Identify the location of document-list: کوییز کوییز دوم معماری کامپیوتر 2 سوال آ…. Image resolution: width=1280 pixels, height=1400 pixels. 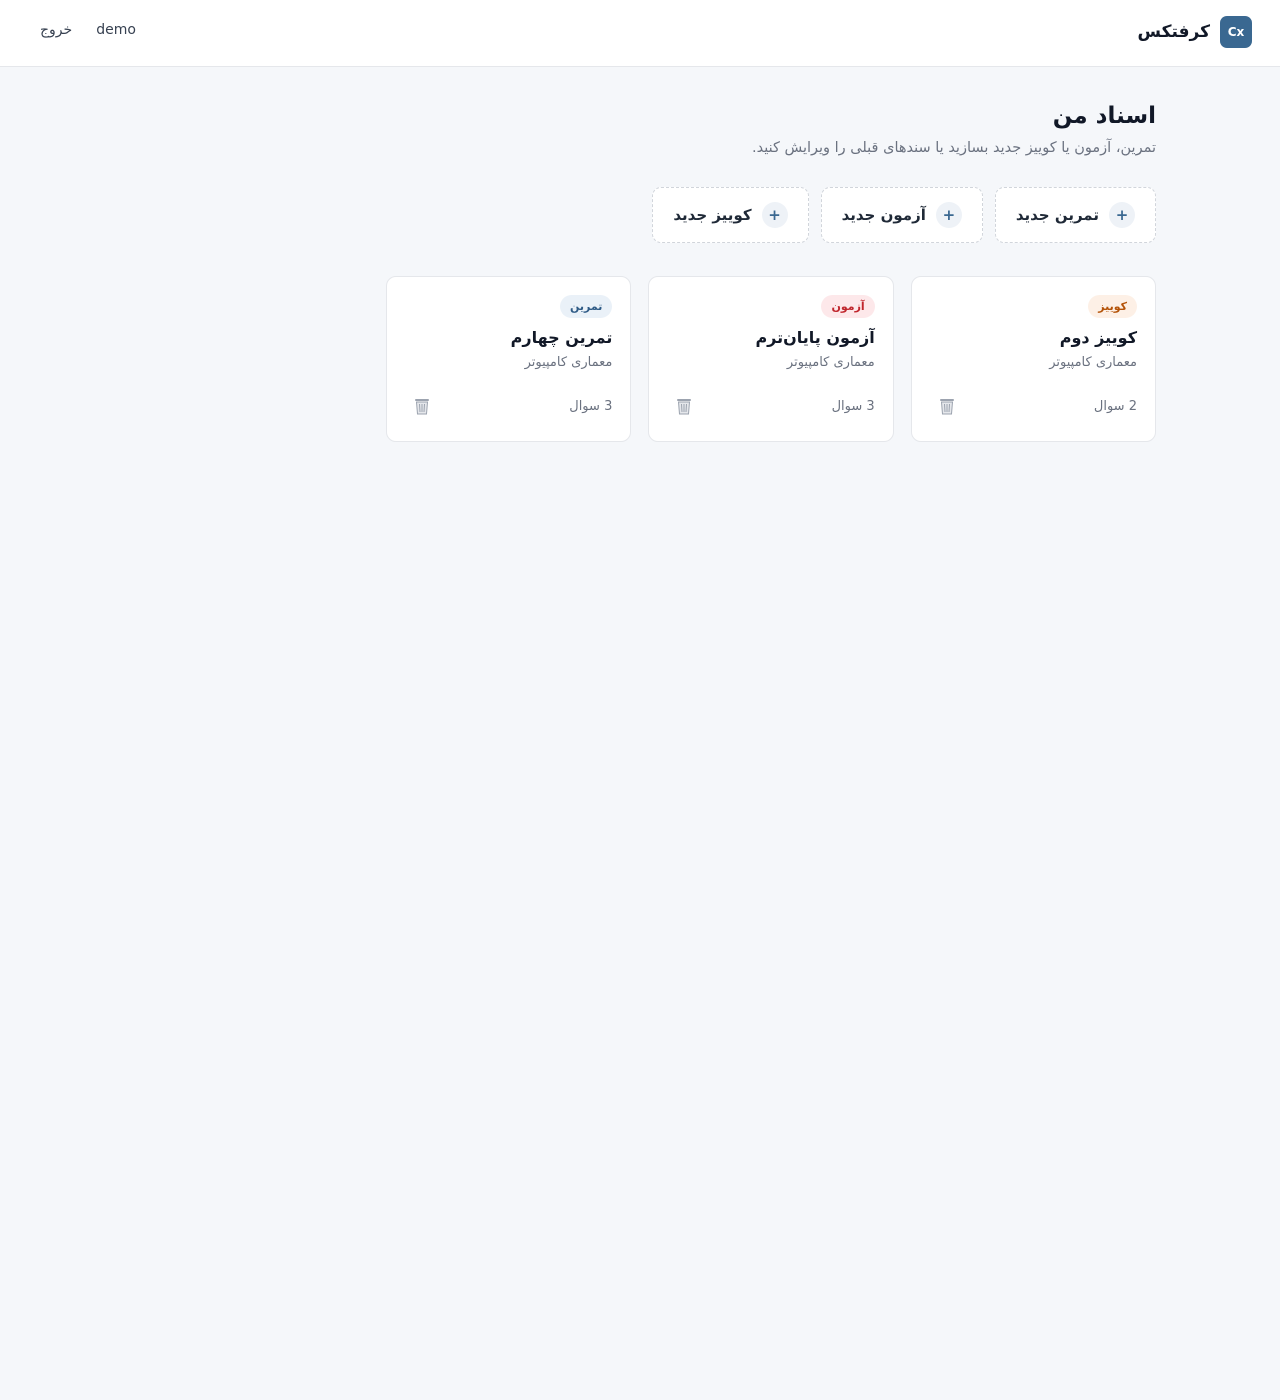
(771, 359).